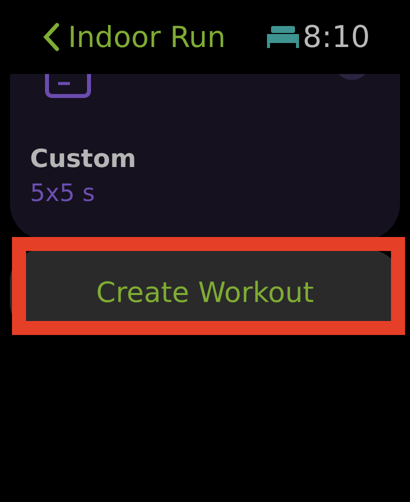 The width and height of the screenshot is (410, 502). What do you see at coordinates (134, 37) in the screenshot?
I see `back-link: Indoor Run` at bounding box center [134, 37].